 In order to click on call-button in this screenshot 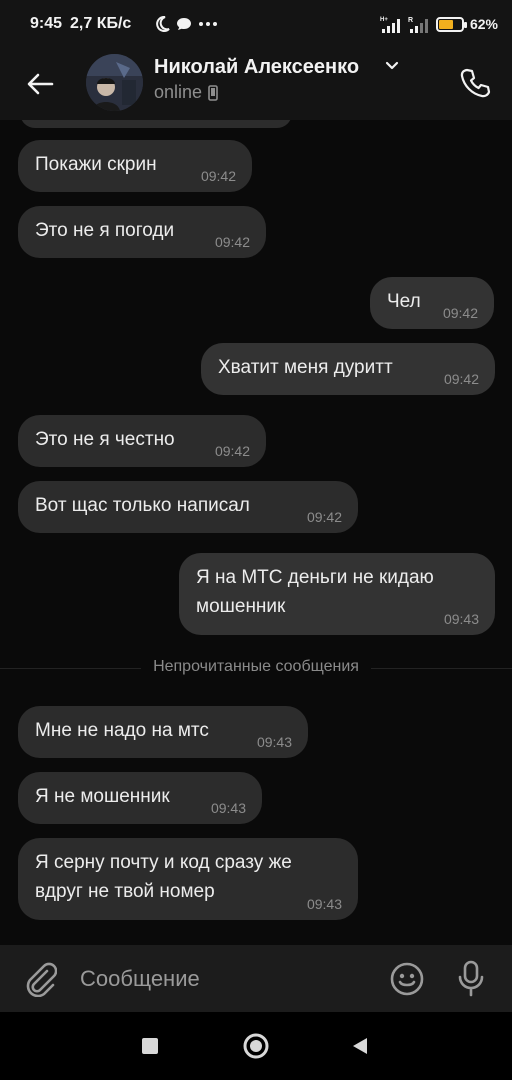, I will do `click(475, 83)`.